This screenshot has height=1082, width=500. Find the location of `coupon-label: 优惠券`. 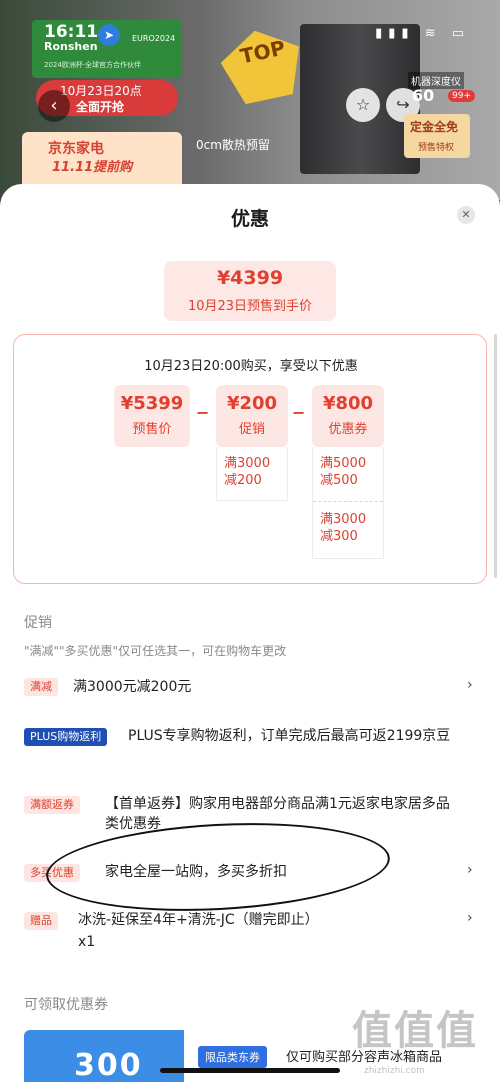

coupon-label: 优惠券 is located at coordinates (348, 429).